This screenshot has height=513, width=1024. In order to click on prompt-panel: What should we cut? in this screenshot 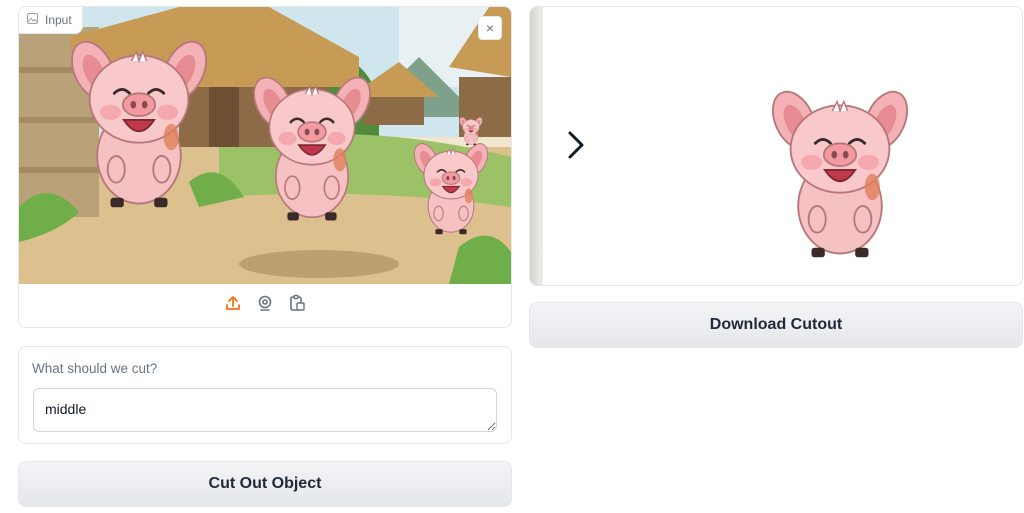, I will do `click(265, 395)`.